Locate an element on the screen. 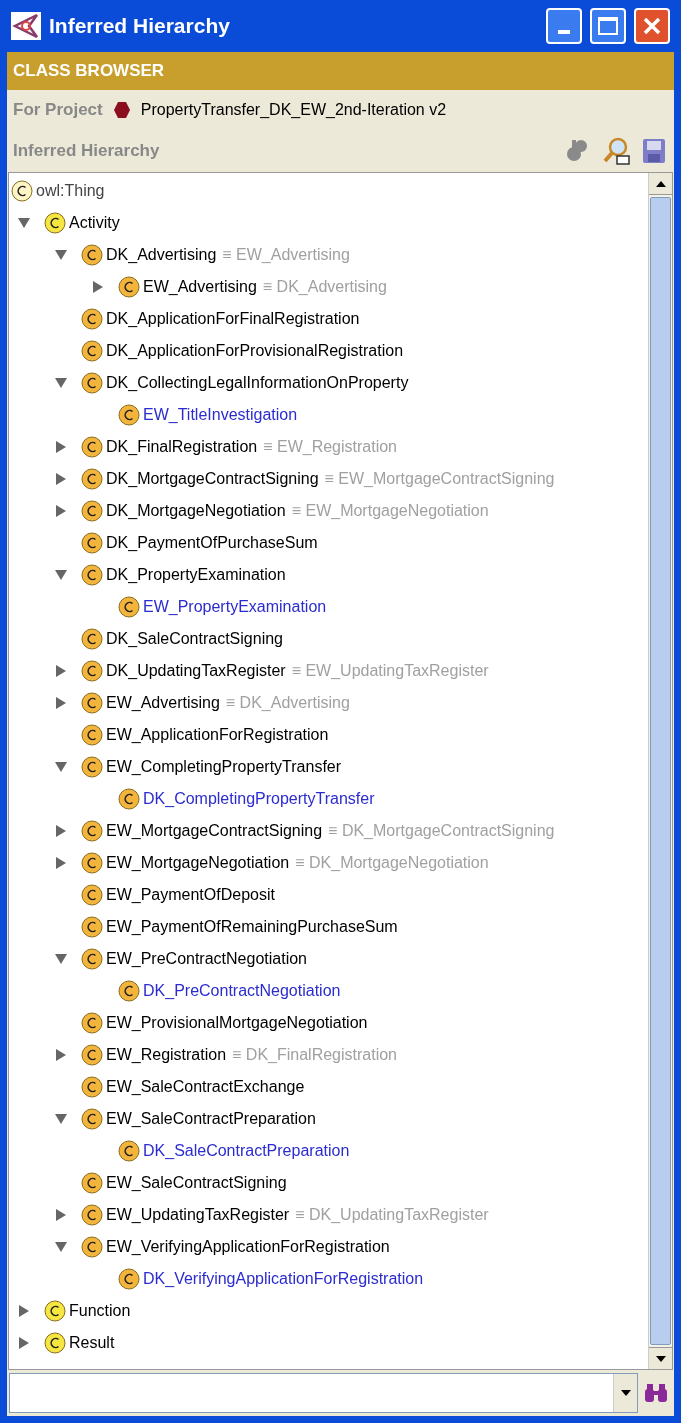 Image resolution: width=681 pixels, height=1423 pixels. close-button is located at coordinates (652, 26).